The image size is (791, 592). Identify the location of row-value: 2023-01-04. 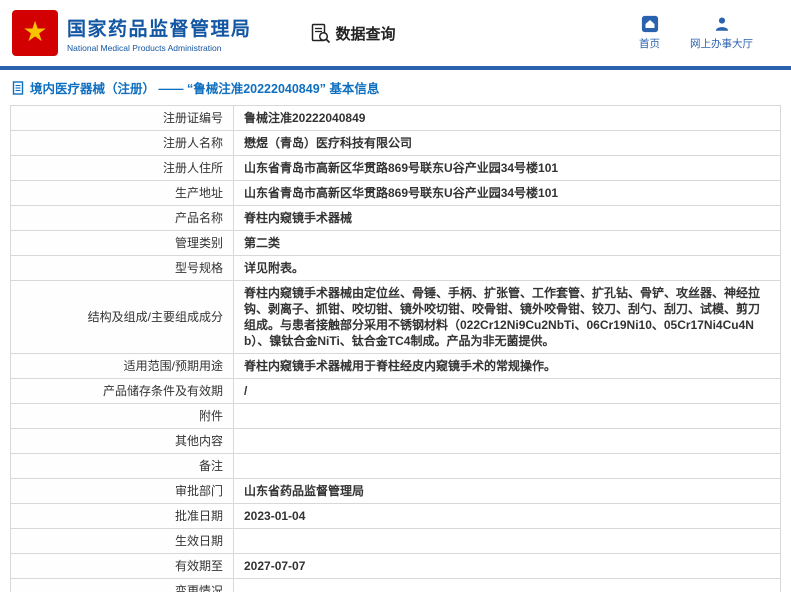
(507, 516).